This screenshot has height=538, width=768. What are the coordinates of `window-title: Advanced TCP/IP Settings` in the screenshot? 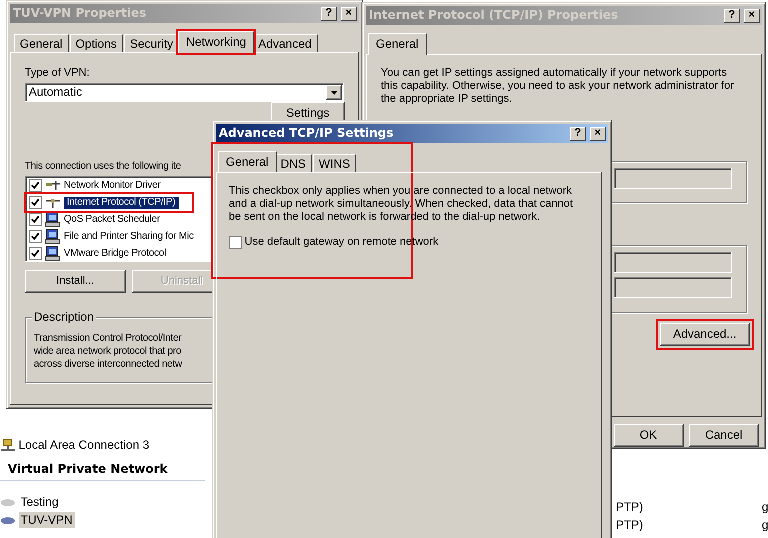 It's located at (306, 133).